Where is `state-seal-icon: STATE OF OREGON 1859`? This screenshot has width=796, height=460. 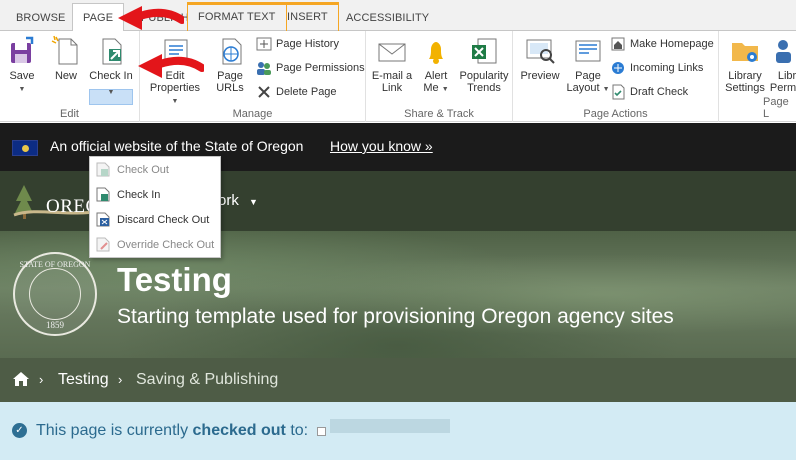
state-seal-icon: STATE OF OREGON 1859 is located at coordinates (55, 294).